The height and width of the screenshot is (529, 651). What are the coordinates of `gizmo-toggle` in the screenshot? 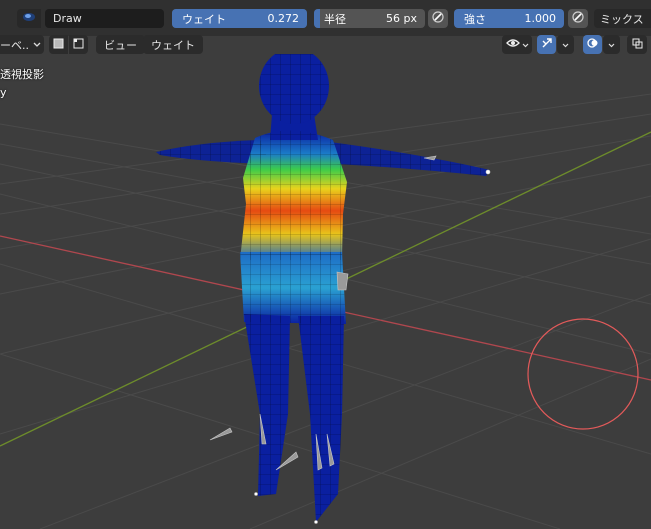 It's located at (546, 44).